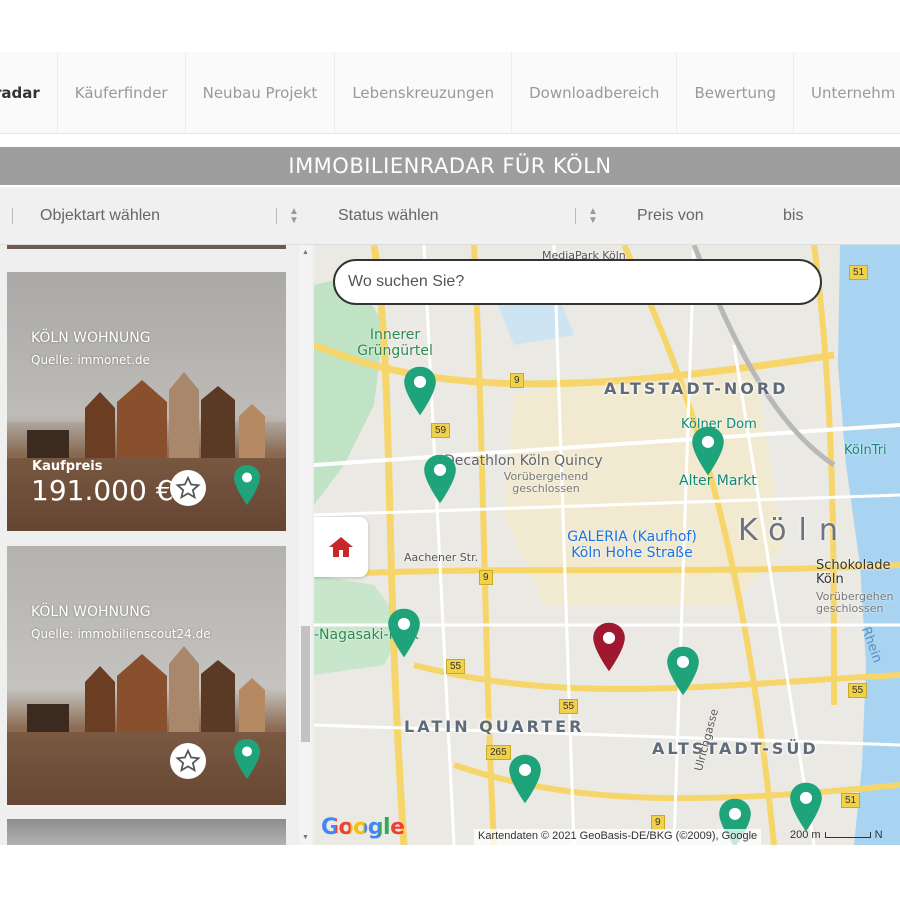  I want to click on map-label-schokolade-status: Vorübergehen geschlossen, so click(855, 602).